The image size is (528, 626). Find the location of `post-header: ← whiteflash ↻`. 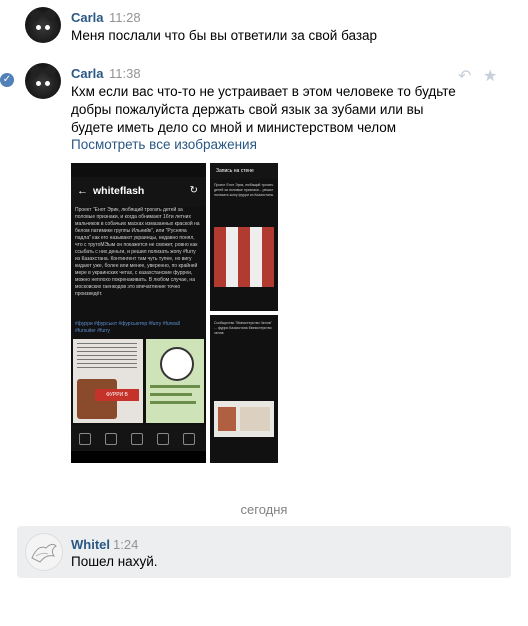

post-header: ← whiteflash ↻ is located at coordinates (138, 192).